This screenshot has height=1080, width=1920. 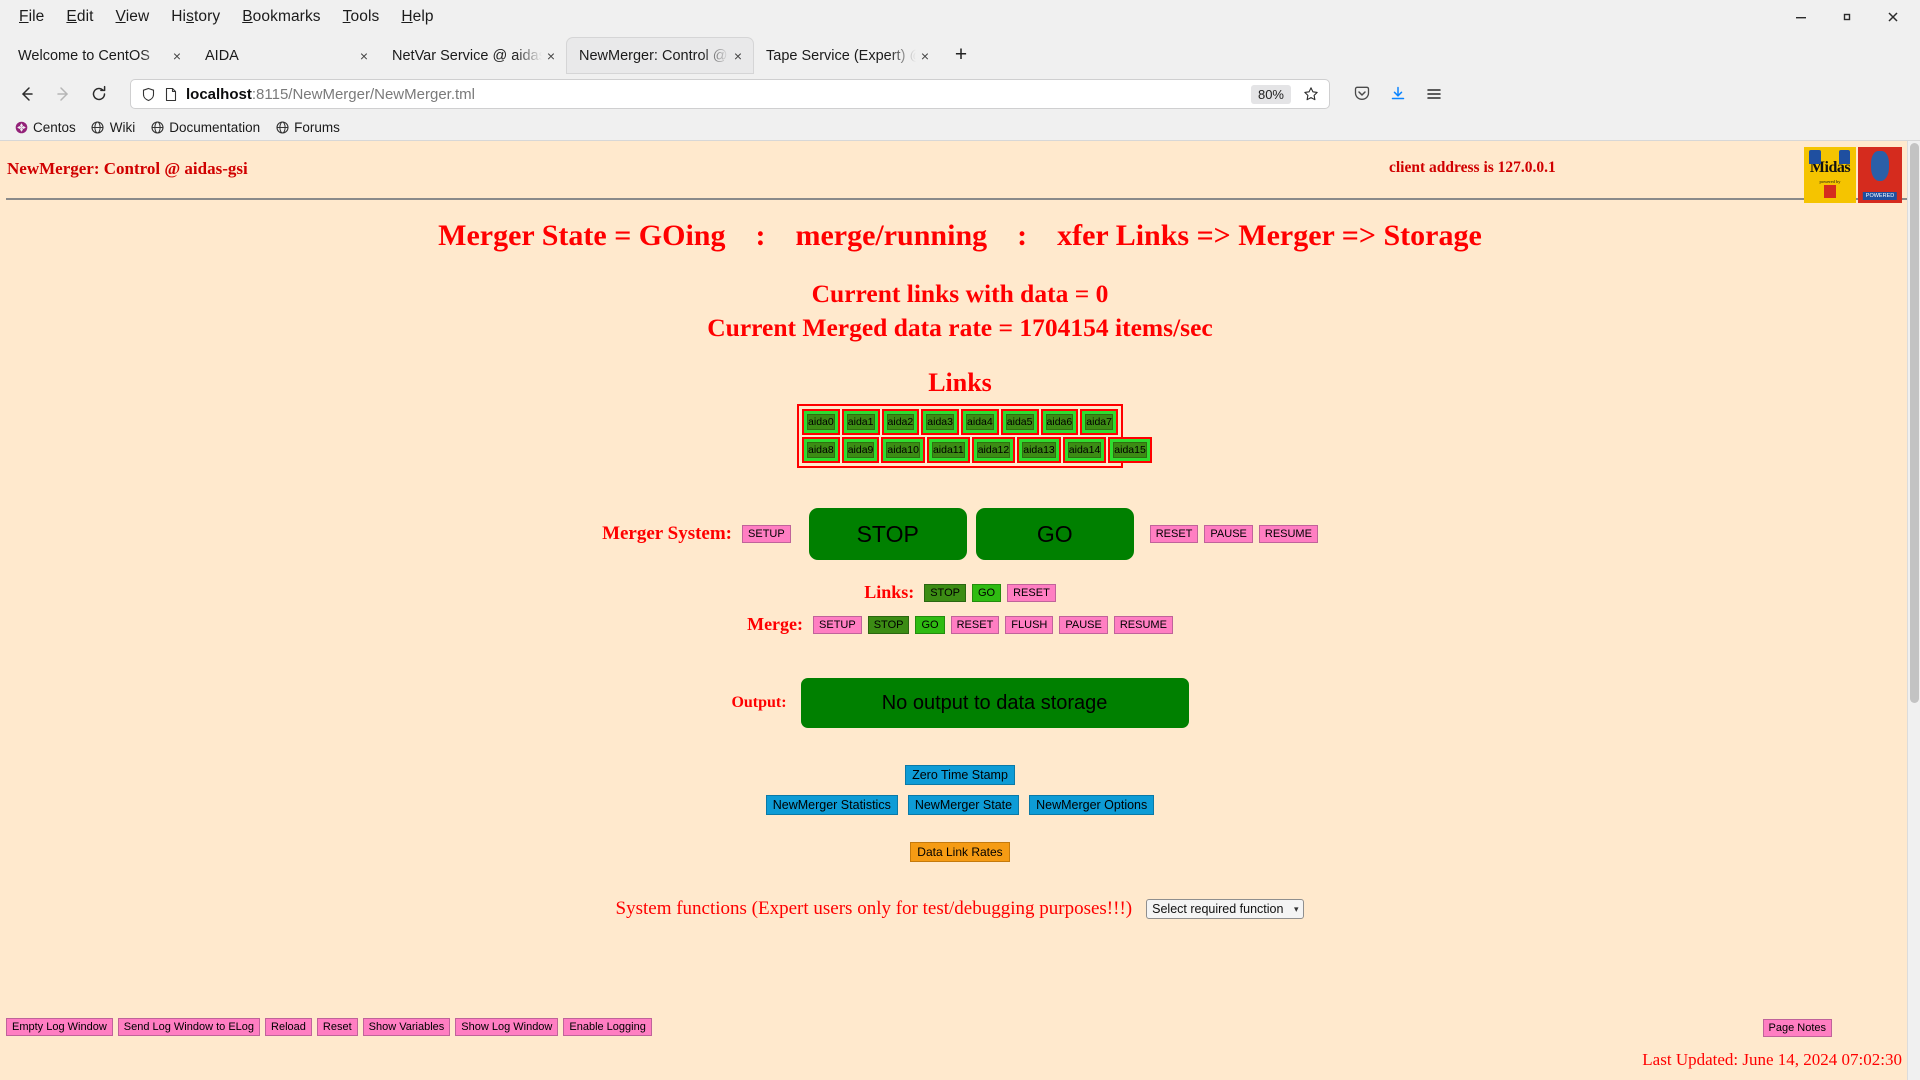 What do you see at coordinates (1398, 94) in the screenshot?
I see `download-icon` at bounding box center [1398, 94].